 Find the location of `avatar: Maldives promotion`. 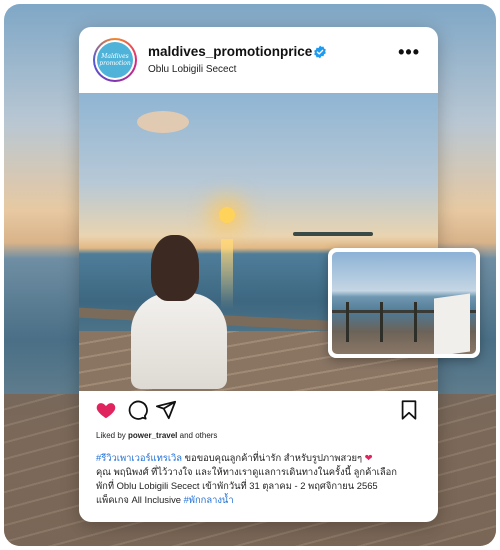

avatar: Maldives promotion is located at coordinates (115, 60).